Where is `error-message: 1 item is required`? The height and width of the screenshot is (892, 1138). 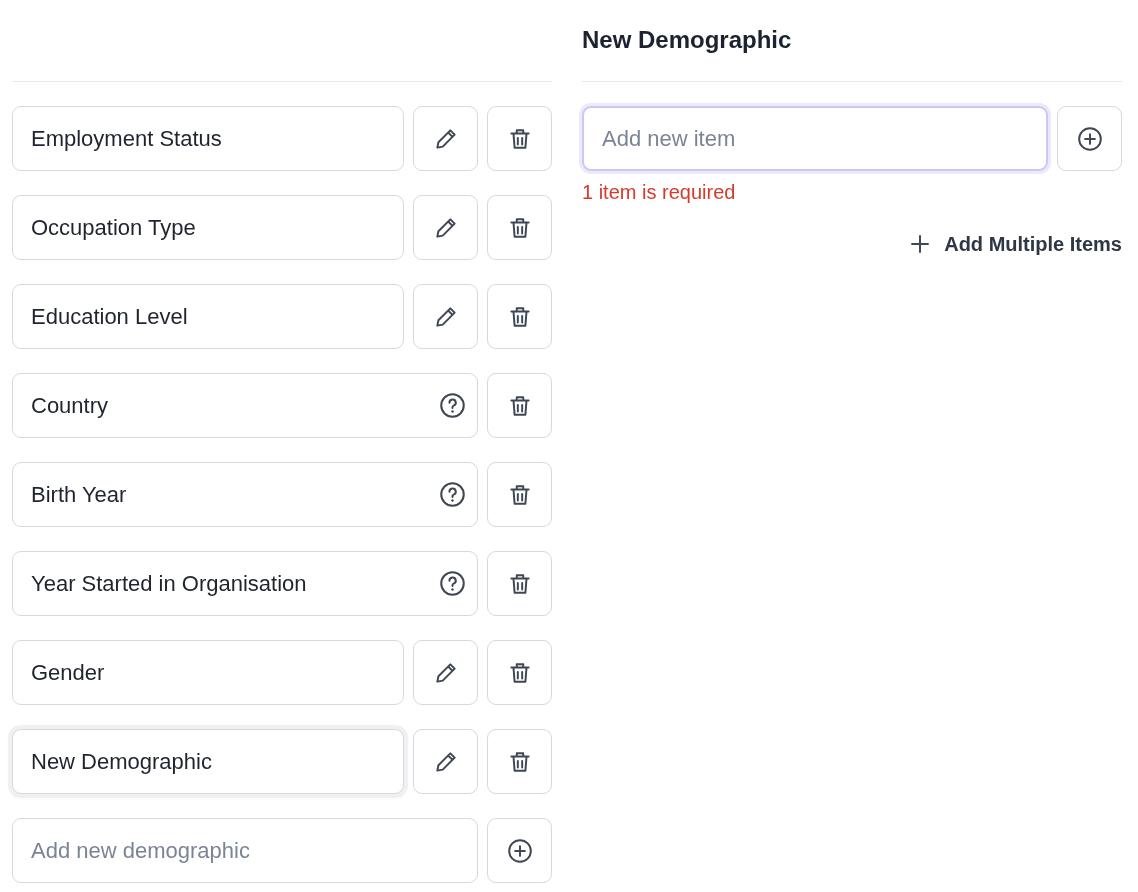 error-message: 1 item is required is located at coordinates (659, 192).